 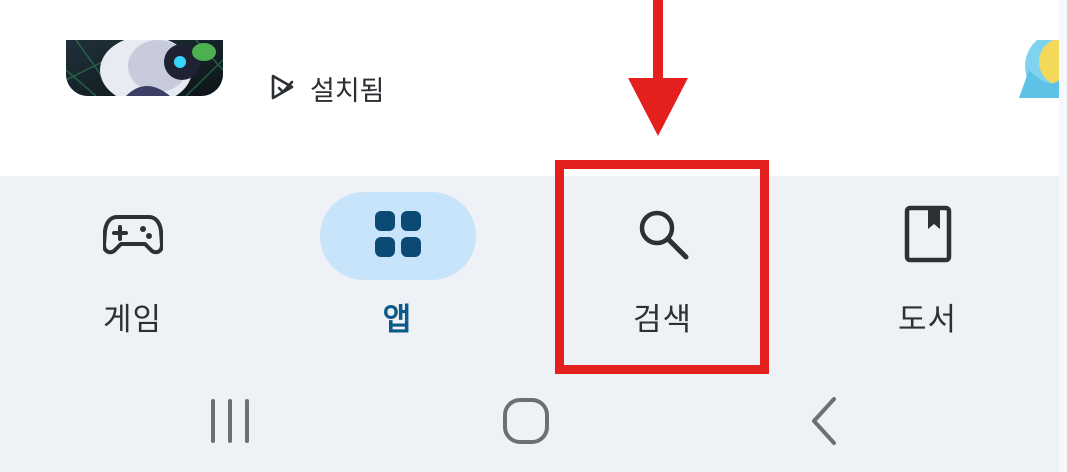 I want to click on nav-item-apps: 앱, so click(x=397, y=271).